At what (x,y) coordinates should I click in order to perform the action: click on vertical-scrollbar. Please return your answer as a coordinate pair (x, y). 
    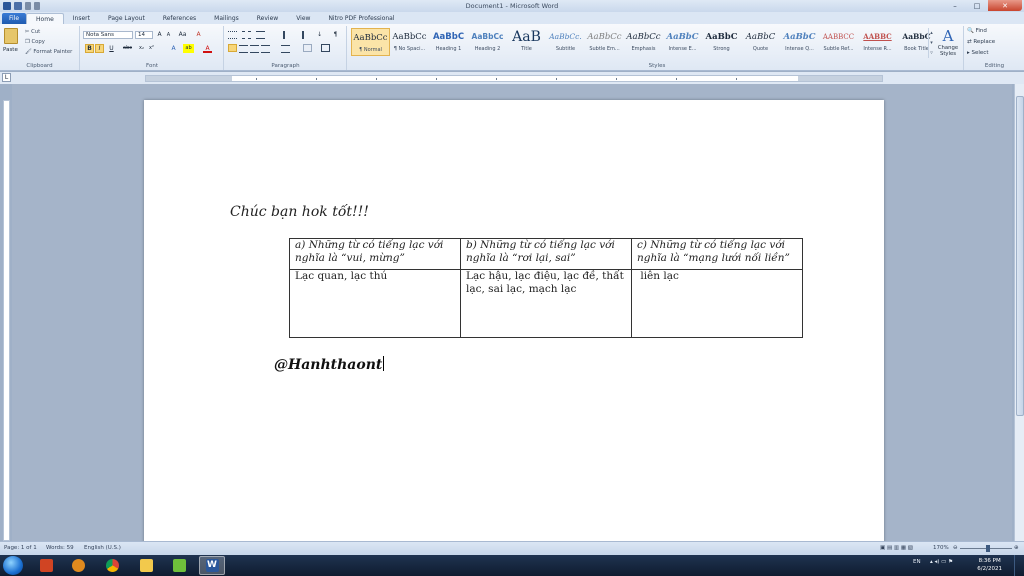
    Looking at the image, I should click on (1019, 312).